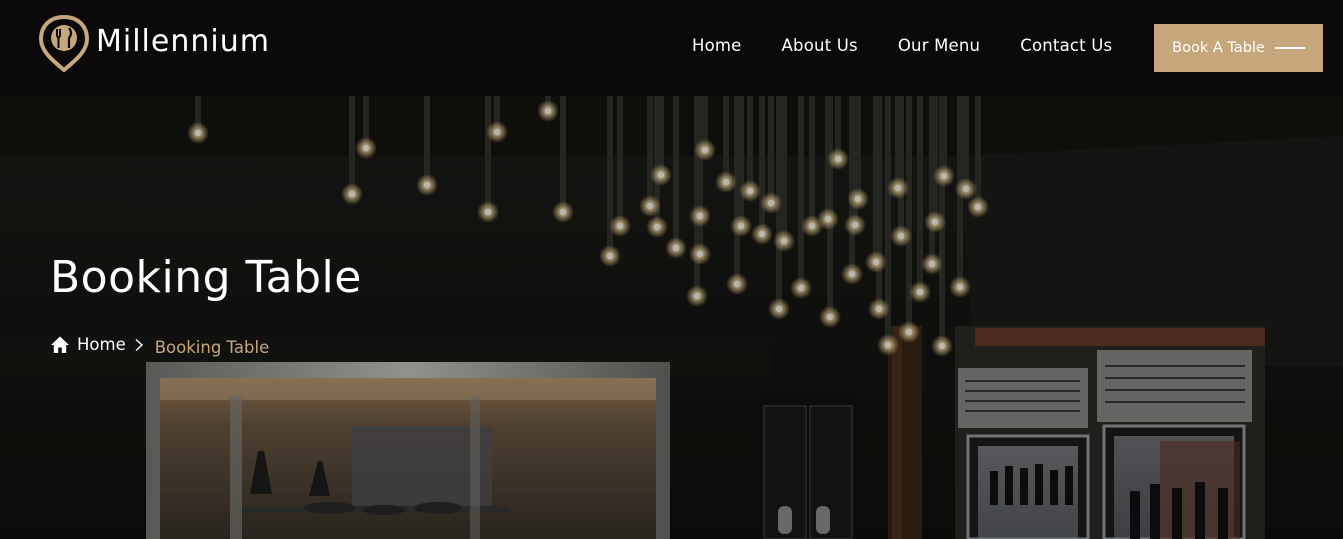 Image resolution: width=1343 pixels, height=539 pixels. What do you see at coordinates (820, 45) in the screenshot?
I see `nav-about: About Us` at bounding box center [820, 45].